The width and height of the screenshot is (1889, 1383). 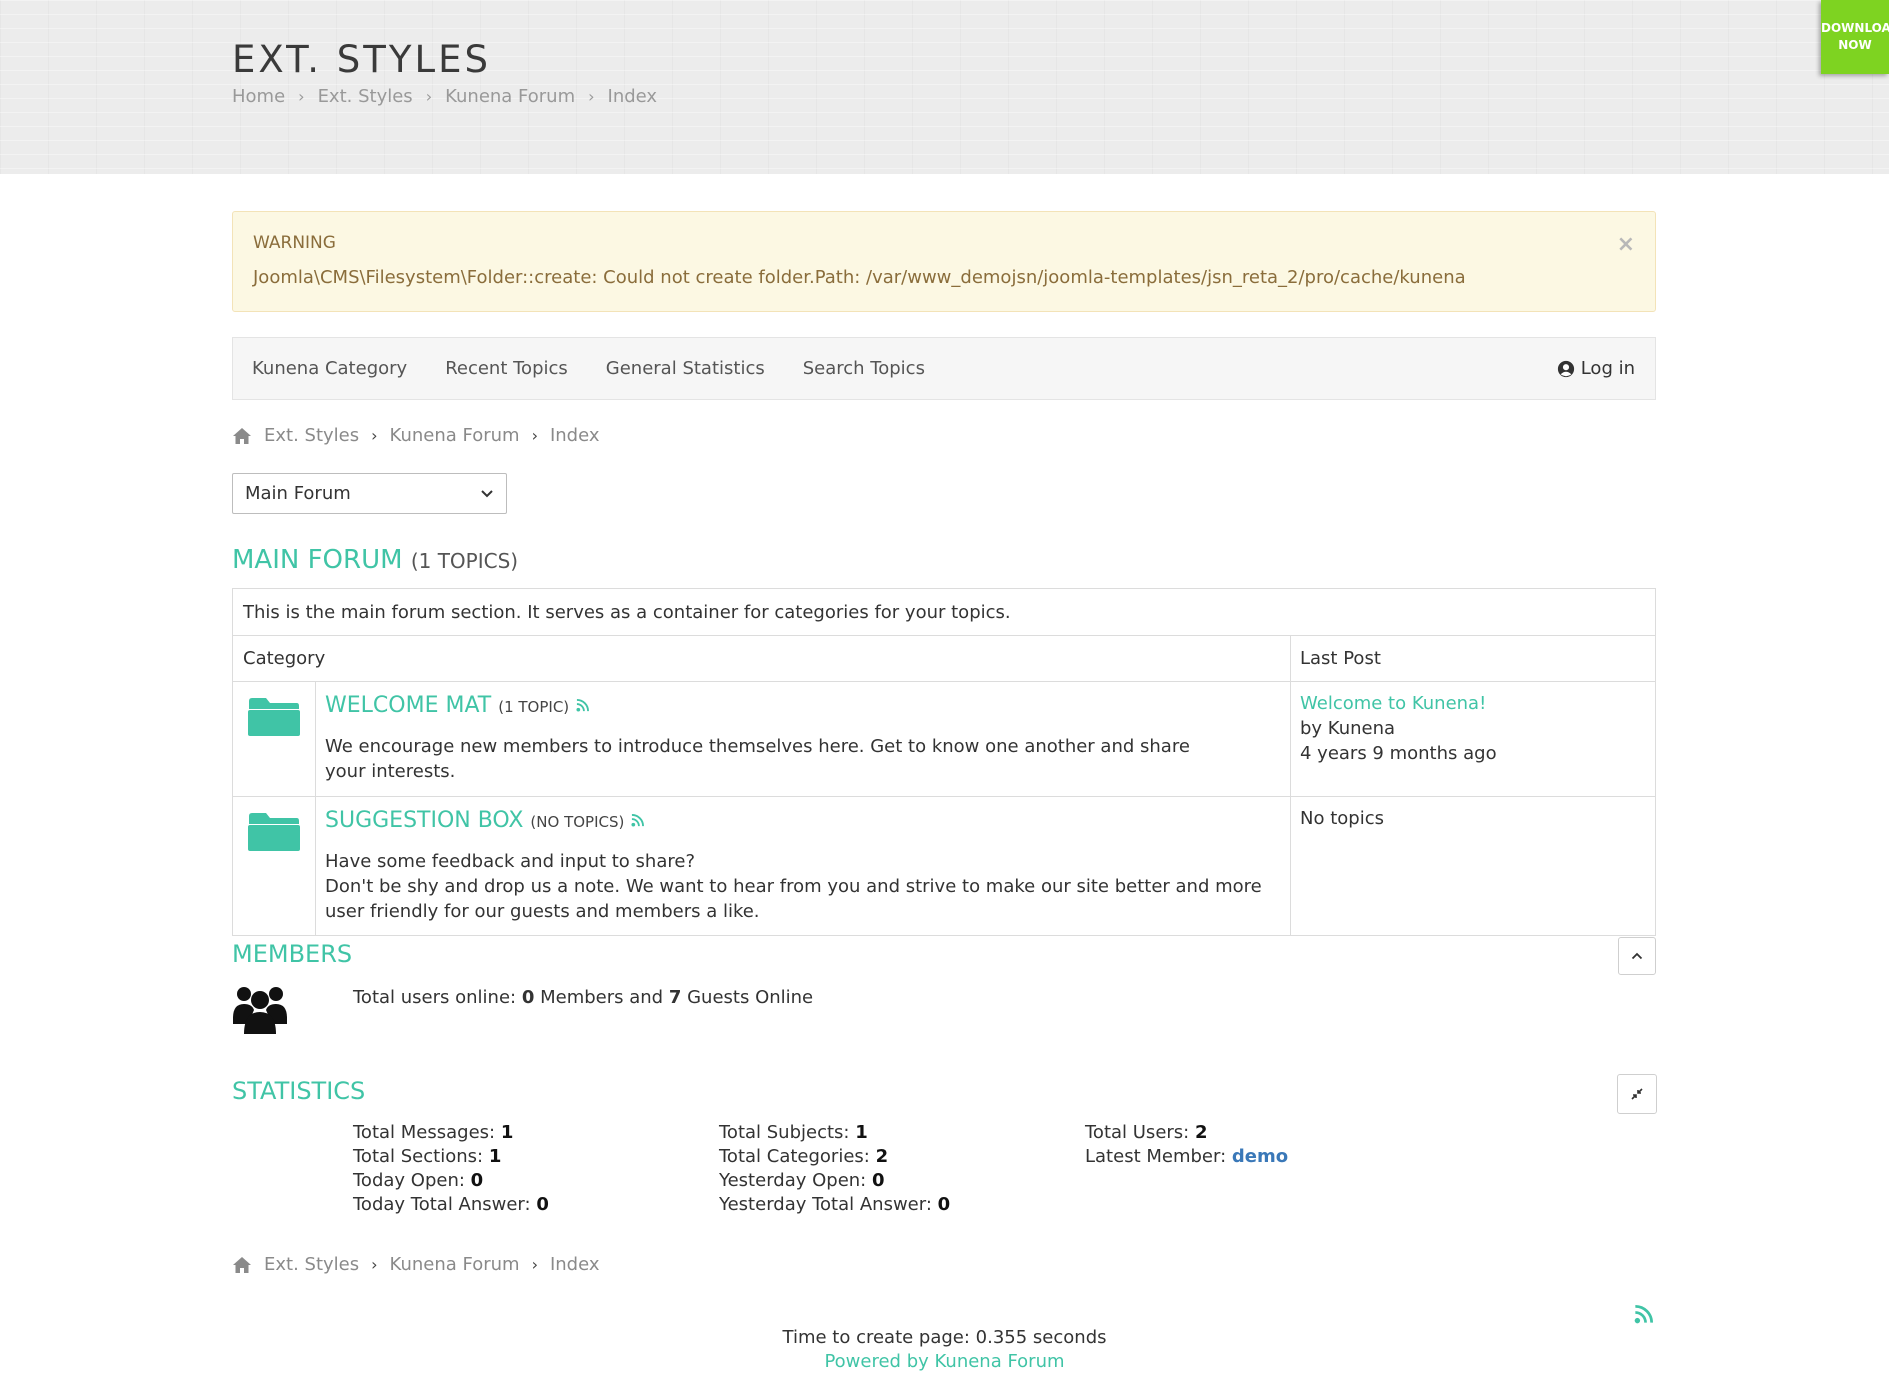 I want to click on statistics-title: STATISTICS, so click(x=299, y=1091).